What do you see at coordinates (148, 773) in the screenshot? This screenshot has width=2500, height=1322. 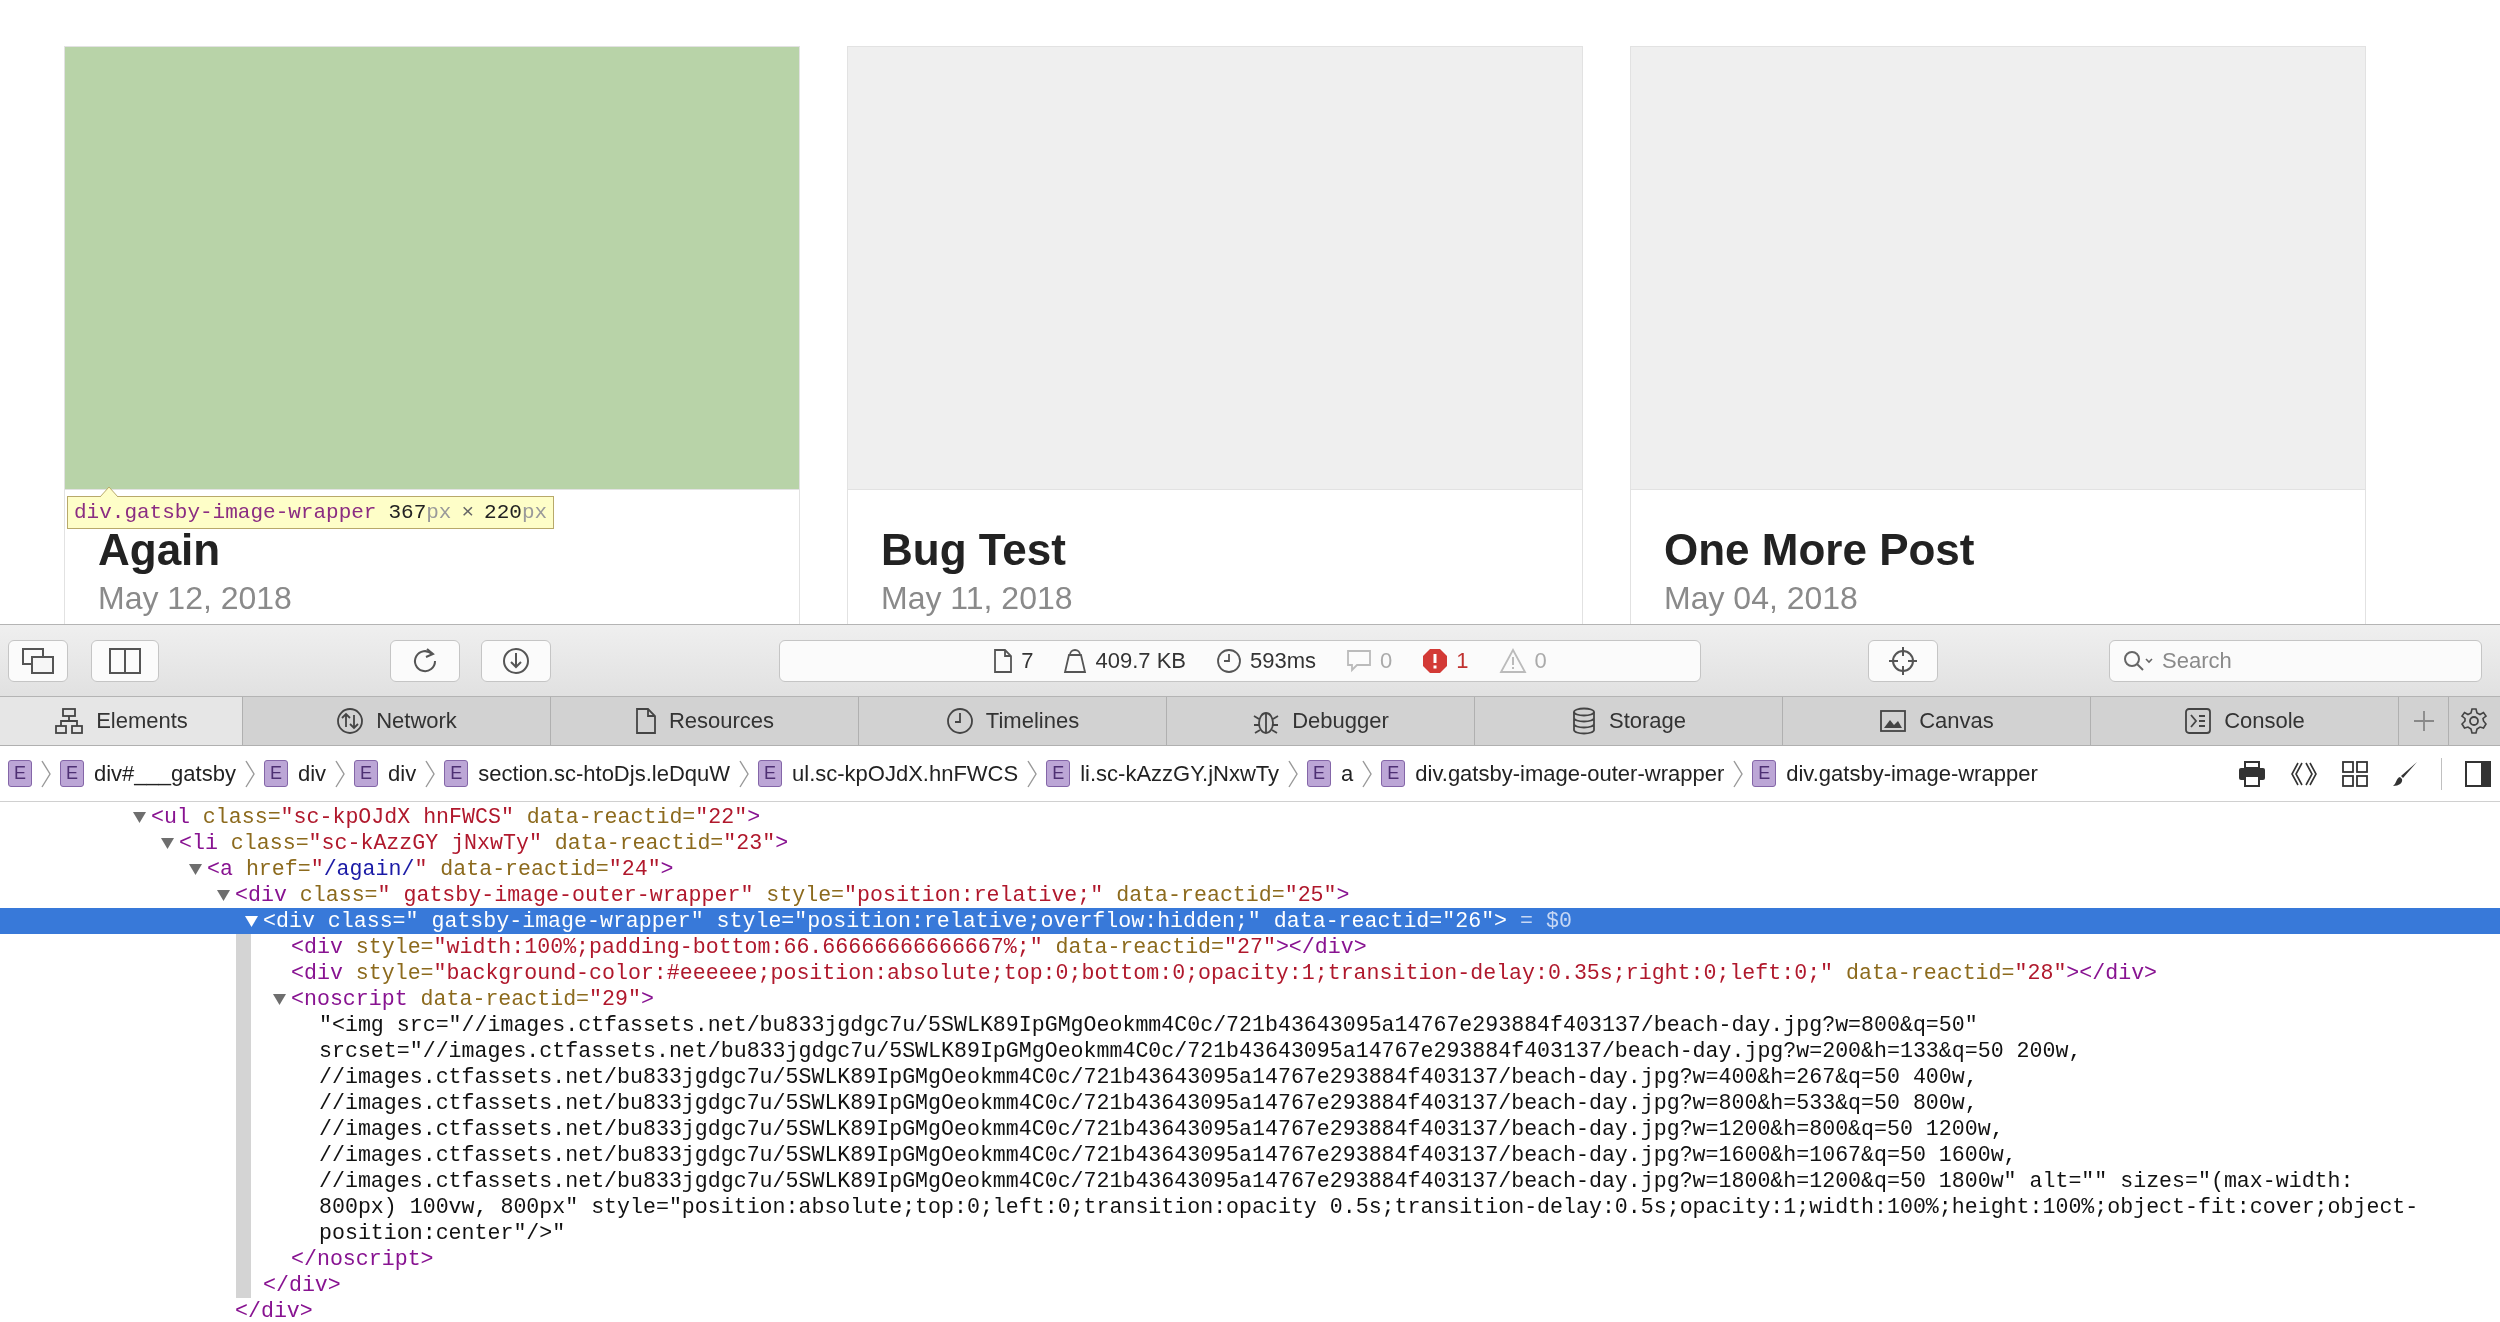 I see `breadcrumb-item: E div#___gatsby` at bounding box center [148, 773].